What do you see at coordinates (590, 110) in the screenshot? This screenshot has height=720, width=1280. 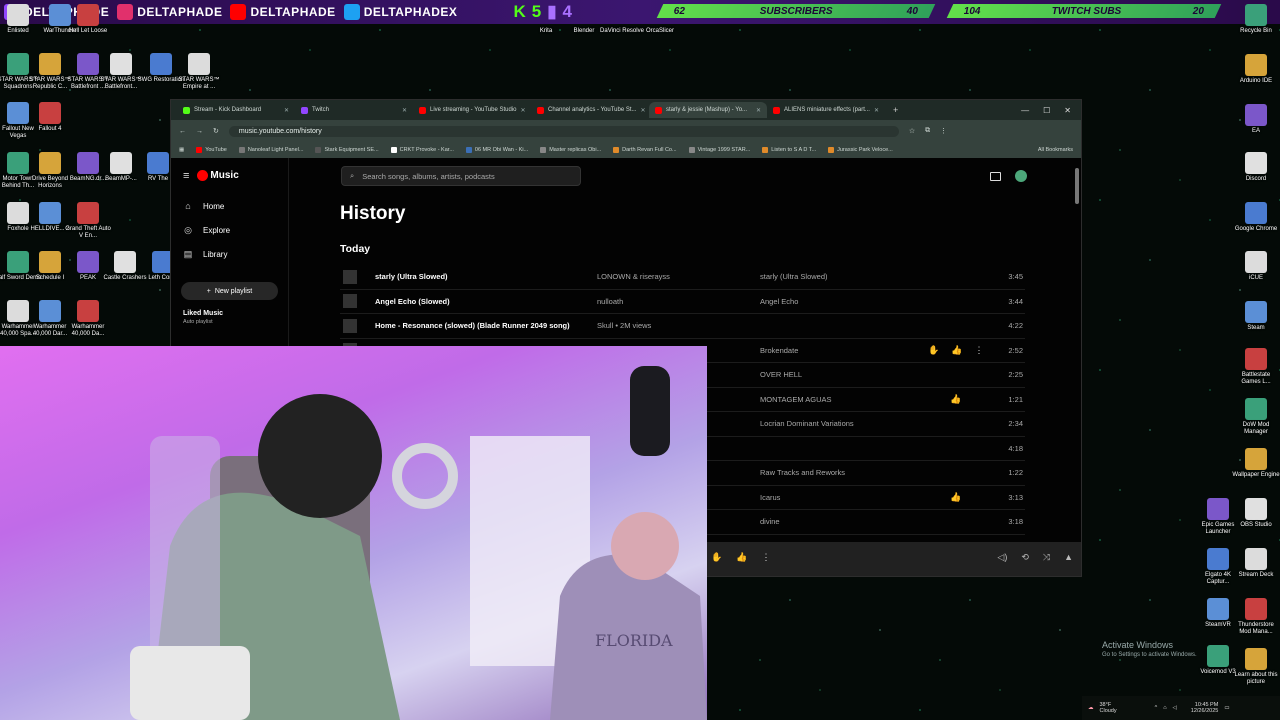 I see `browser-tab: Channel analytics - YouTube St... ✕` at bounding box center [590, 110].